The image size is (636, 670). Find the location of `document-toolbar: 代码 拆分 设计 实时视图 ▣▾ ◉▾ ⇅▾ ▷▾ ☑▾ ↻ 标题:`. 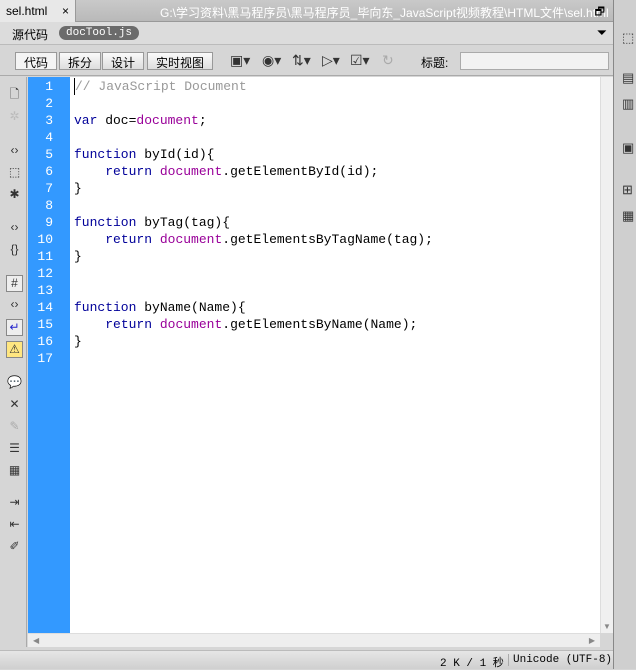

document-toolbar: 代码 拆分 设计 实时视图 ▣▾ ◉▾ ⇅▾ ▷▾ ☑▾ ↻ 标题: is located at coordinates (306, 61).